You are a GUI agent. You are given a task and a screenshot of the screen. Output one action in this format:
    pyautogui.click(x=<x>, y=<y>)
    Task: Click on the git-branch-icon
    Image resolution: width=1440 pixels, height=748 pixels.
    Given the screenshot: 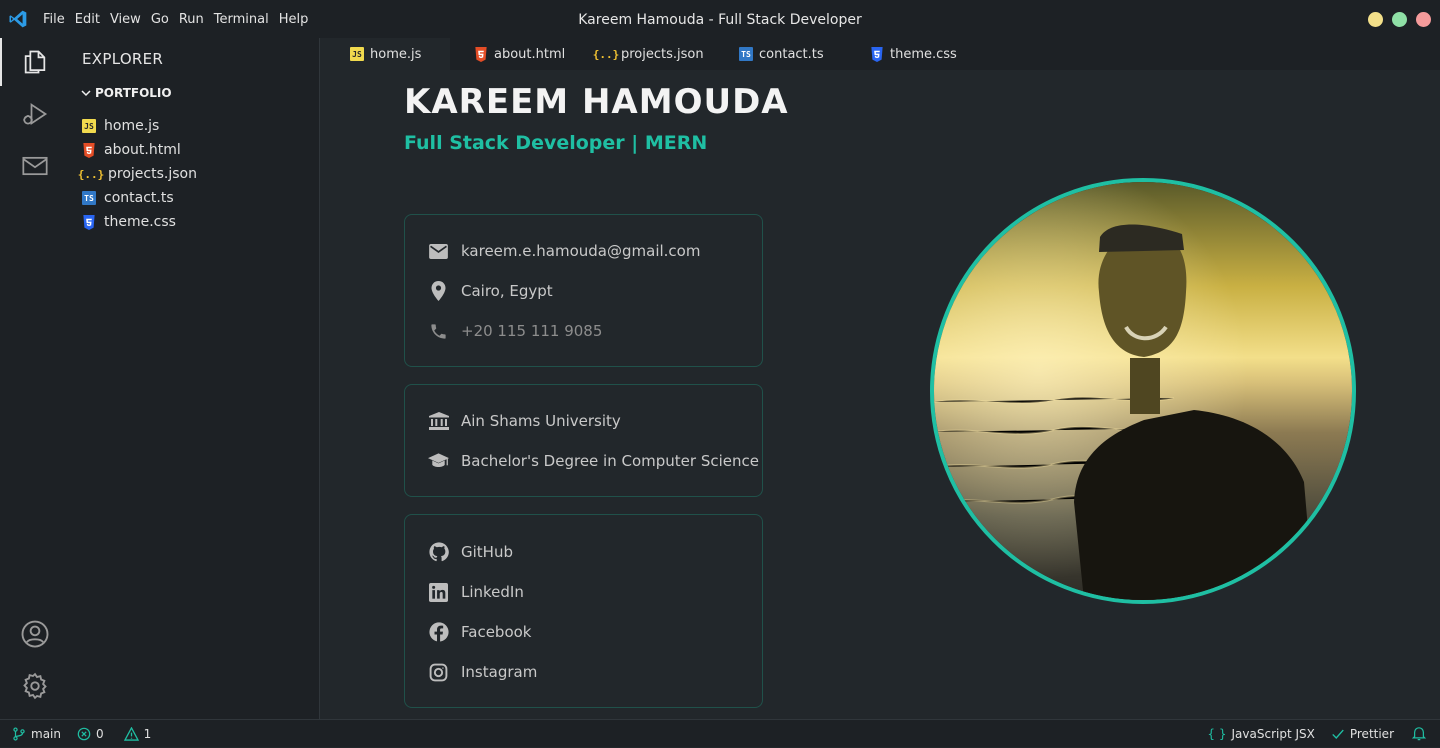 What is the action you would take?
    pyautogui.click(x=19, y=733)
    